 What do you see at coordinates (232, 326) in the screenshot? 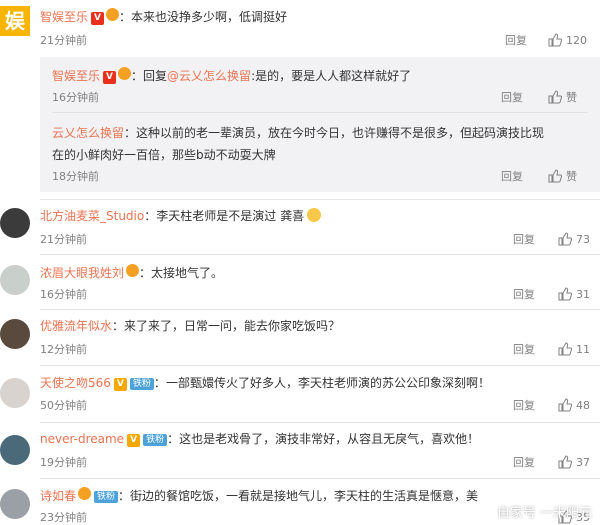
I see `comment-text: 来了来了，日常一问，能去你家吃饭吗？` at bounding box center [232, 326].